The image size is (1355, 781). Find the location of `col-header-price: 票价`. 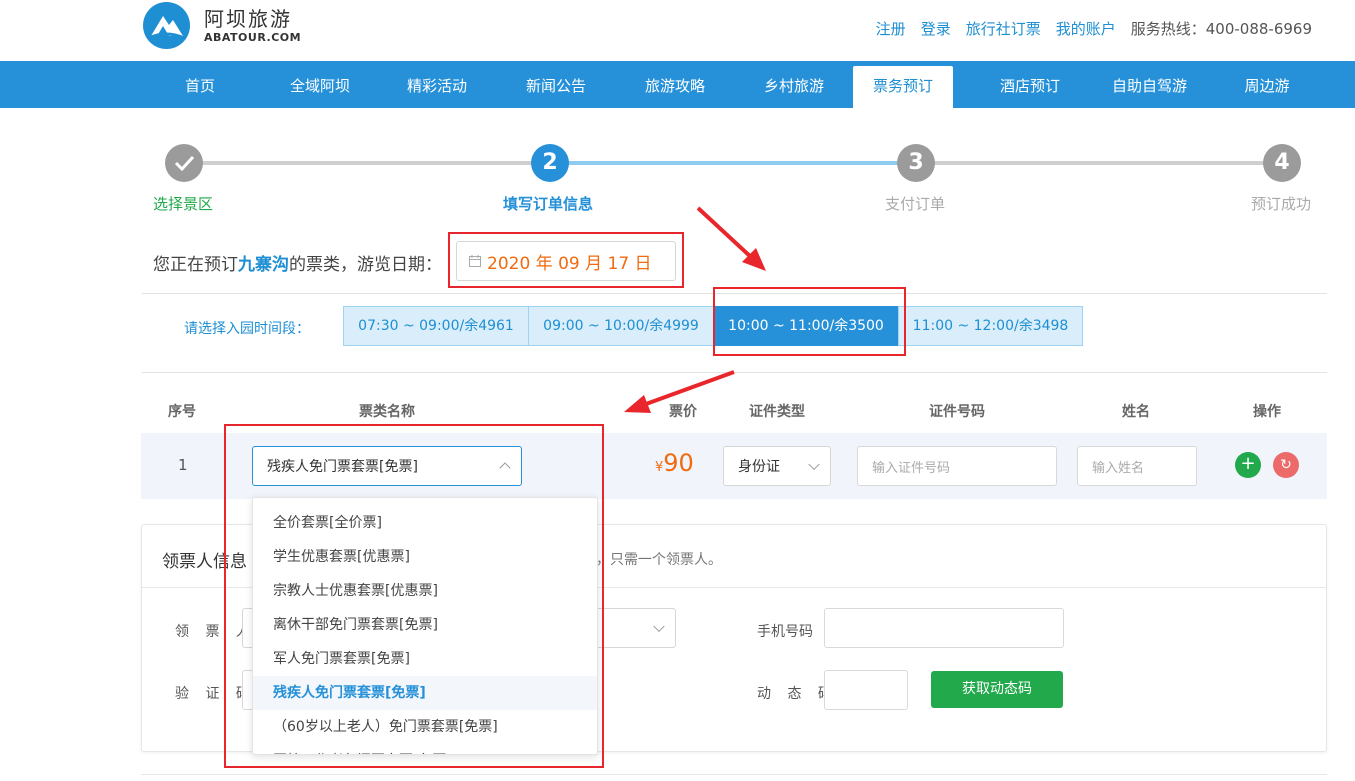

col-header-price: 票价 is located at coordinates (683, 412).